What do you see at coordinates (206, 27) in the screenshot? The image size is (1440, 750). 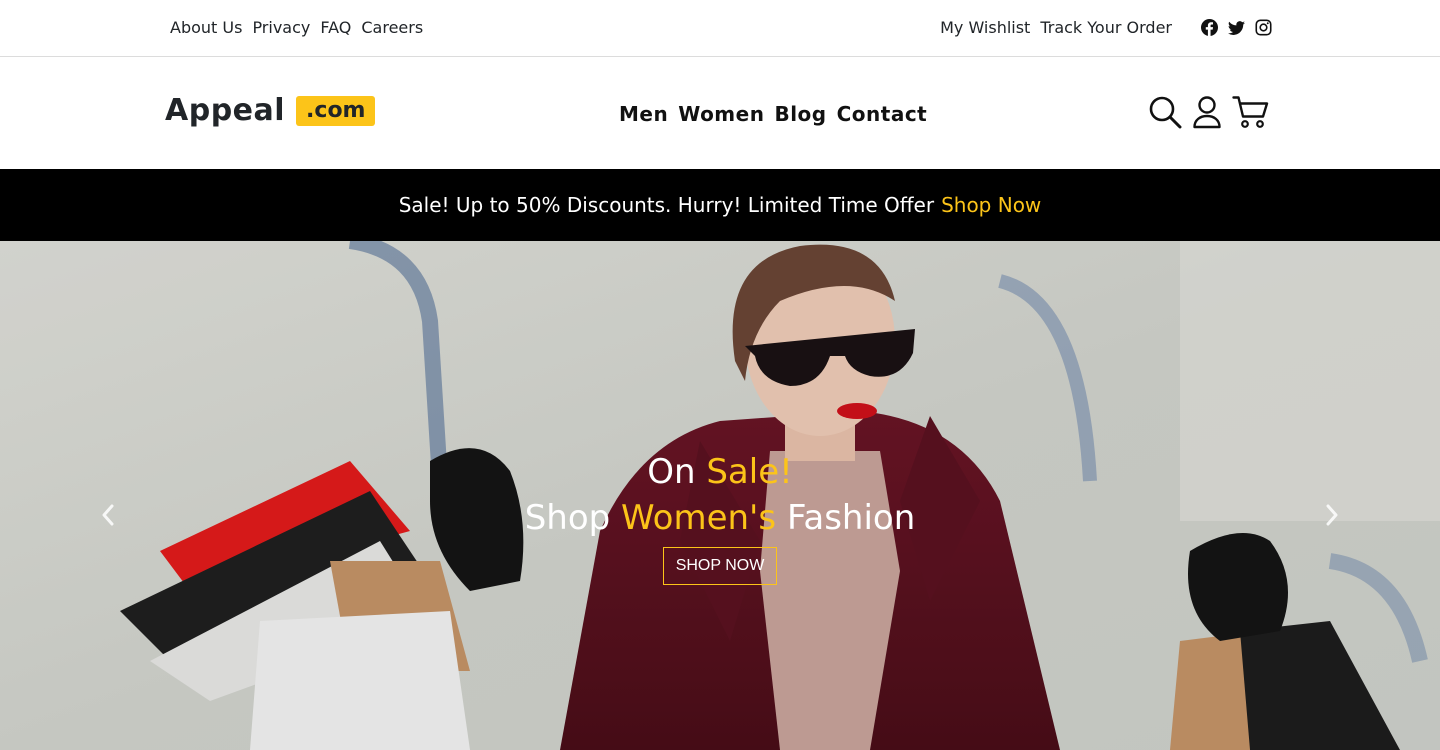 I see `about-us-link: About Us` at bounding box center [206, 27].